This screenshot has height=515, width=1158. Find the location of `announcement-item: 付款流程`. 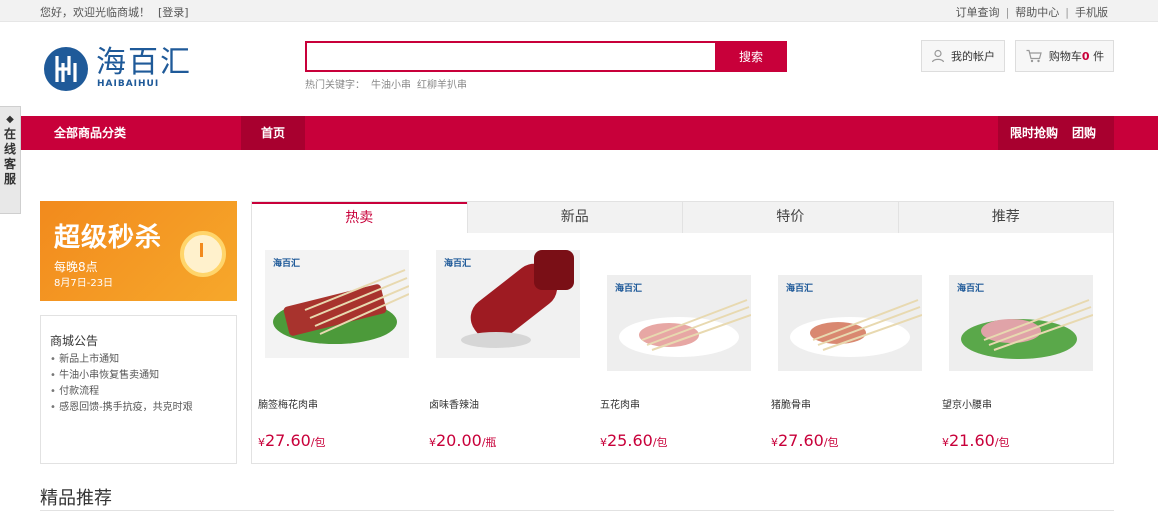

announcement-item: 付款流程 is located at coordinates (121, 392).